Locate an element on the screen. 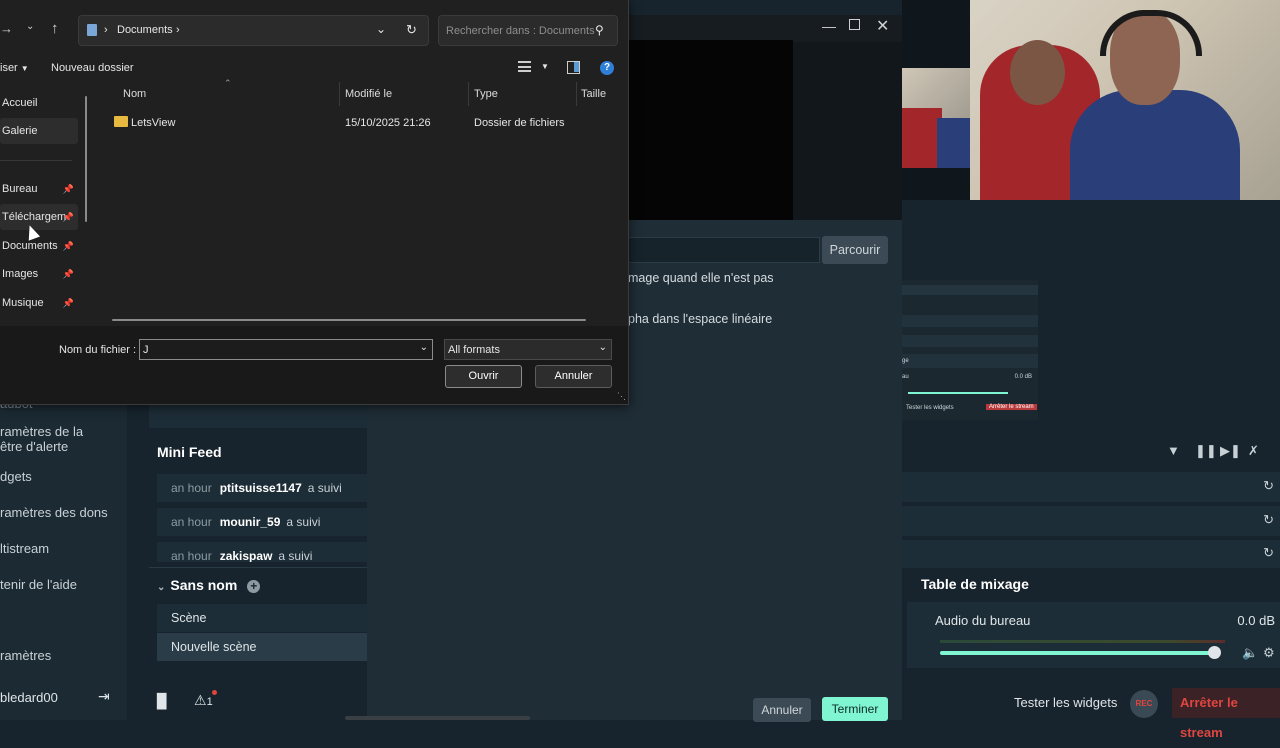  nav-label: Téléchargem is located at coordinates (34, 217).